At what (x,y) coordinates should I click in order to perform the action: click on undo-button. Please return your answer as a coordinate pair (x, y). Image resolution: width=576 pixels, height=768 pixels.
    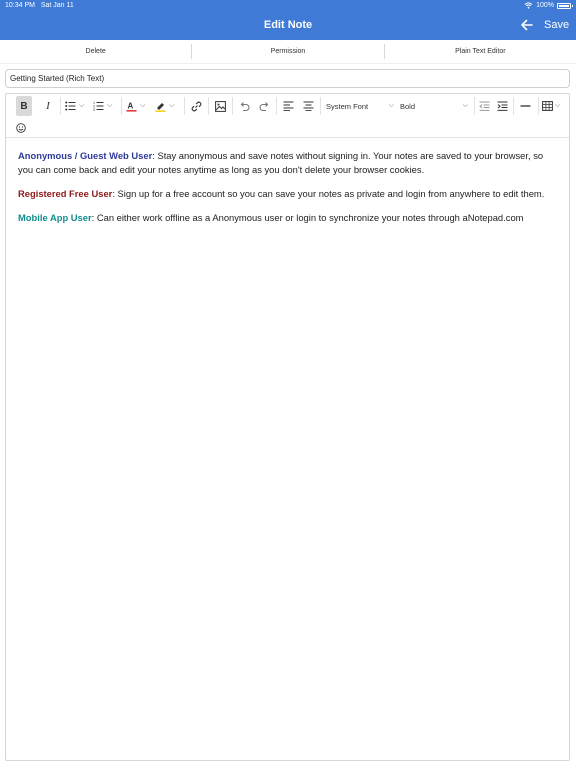
    Looking at the image, I should click on (244, 106).